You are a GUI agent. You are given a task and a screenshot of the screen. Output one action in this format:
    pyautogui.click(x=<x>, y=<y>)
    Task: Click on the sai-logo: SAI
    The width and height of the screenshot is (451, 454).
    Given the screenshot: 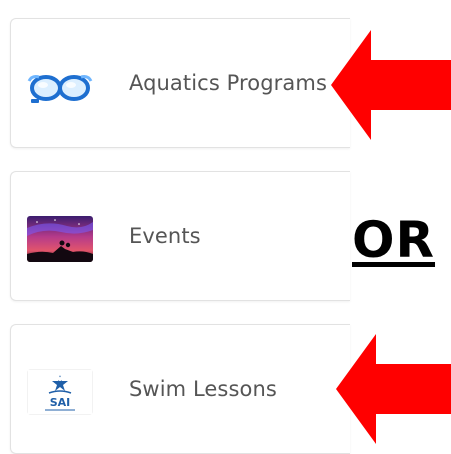 What is the action you would take?
    pyautogui.click(x=60, y=392)
    